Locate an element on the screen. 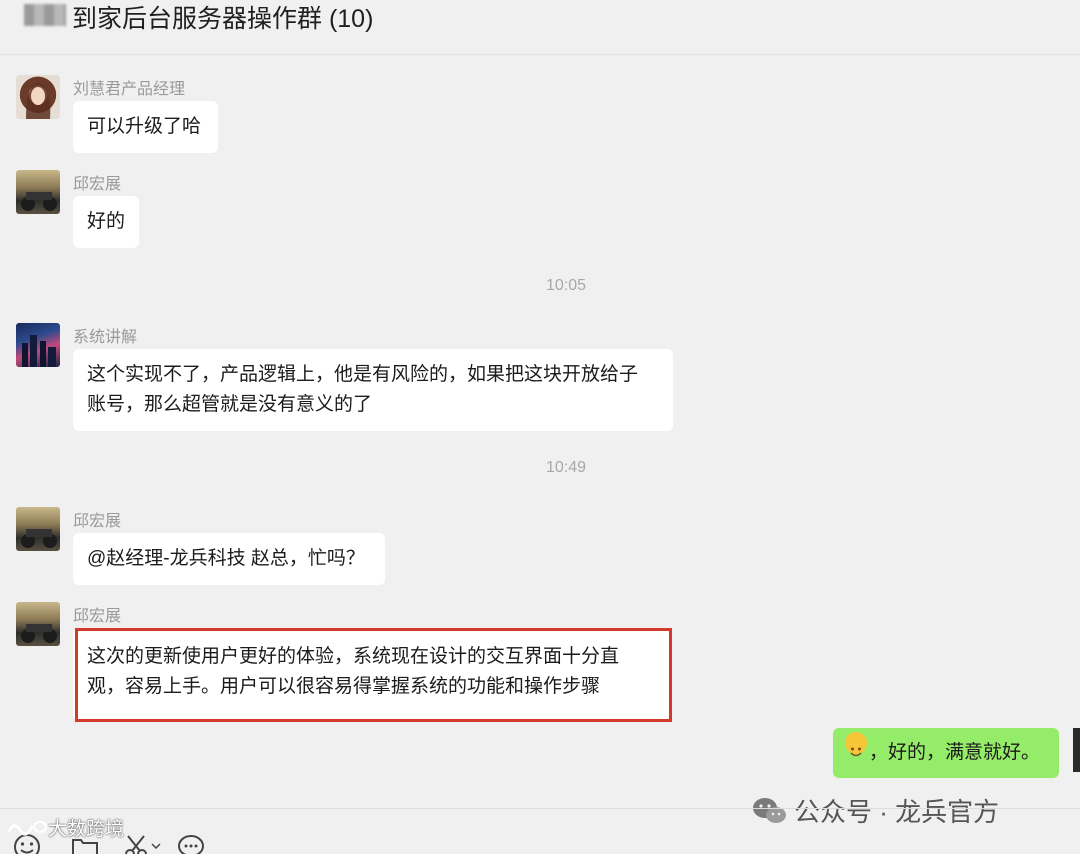 The image size is (1080, 854). smile-emoji-icon is located at coordinates (856, 744).